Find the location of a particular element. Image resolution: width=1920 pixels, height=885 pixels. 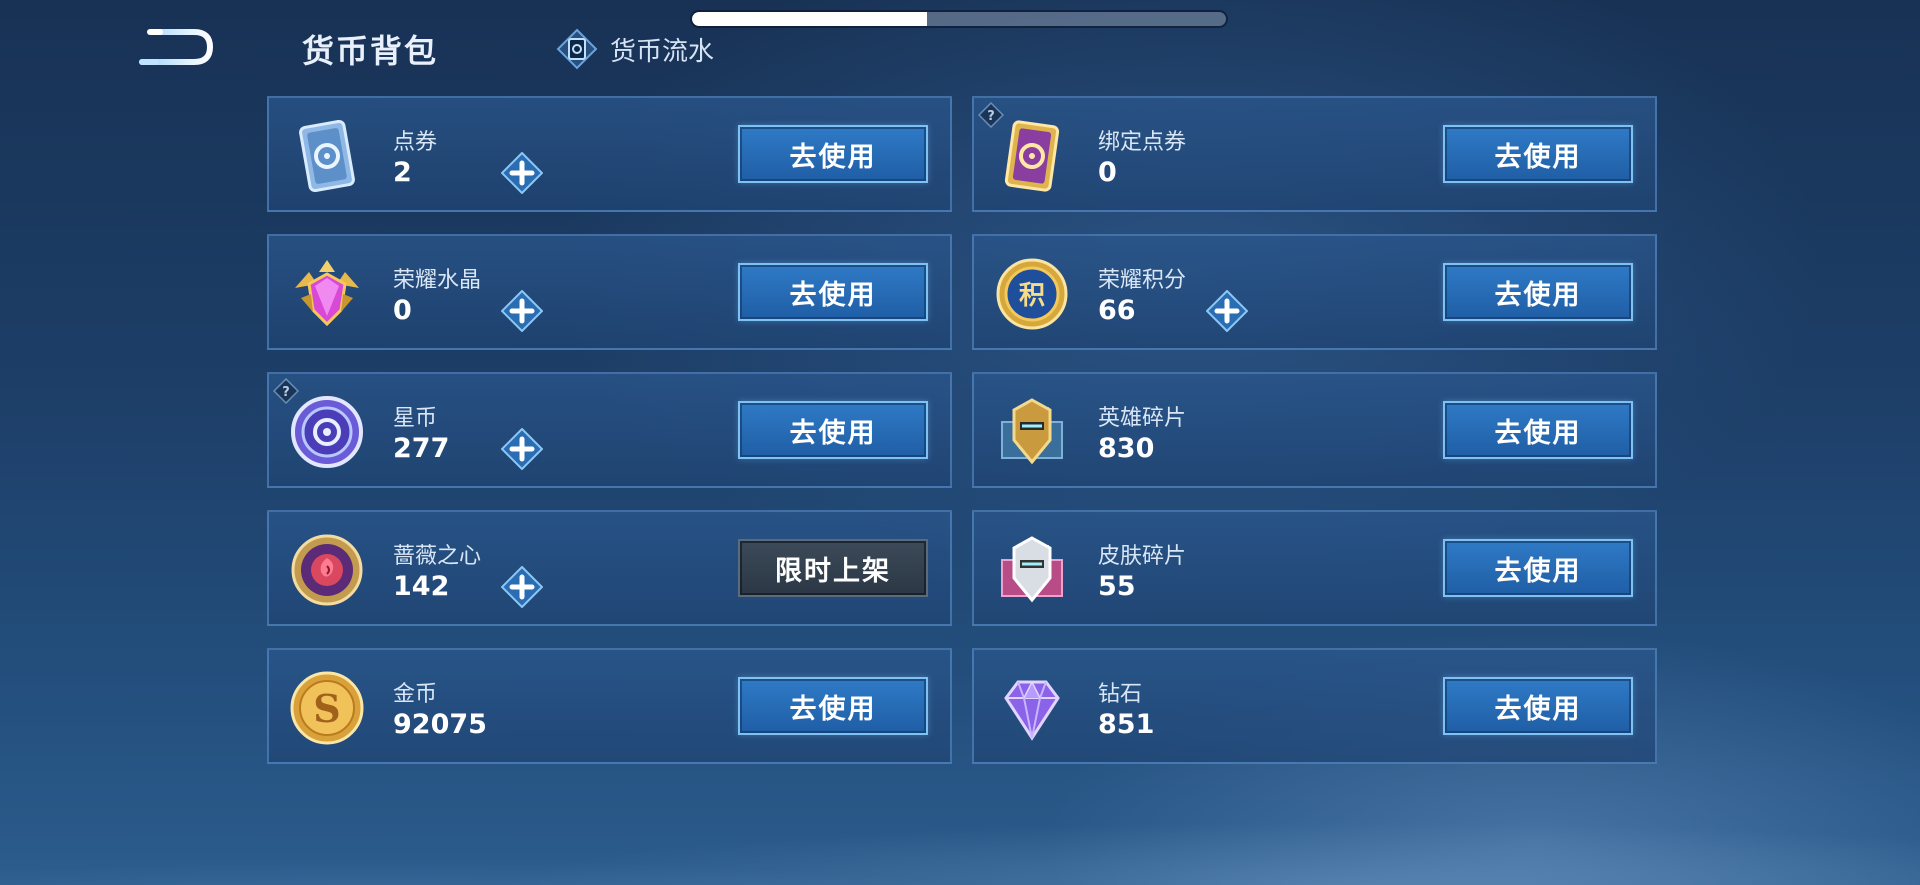

currency-amount: 2 is located at coordinates (402, 172).